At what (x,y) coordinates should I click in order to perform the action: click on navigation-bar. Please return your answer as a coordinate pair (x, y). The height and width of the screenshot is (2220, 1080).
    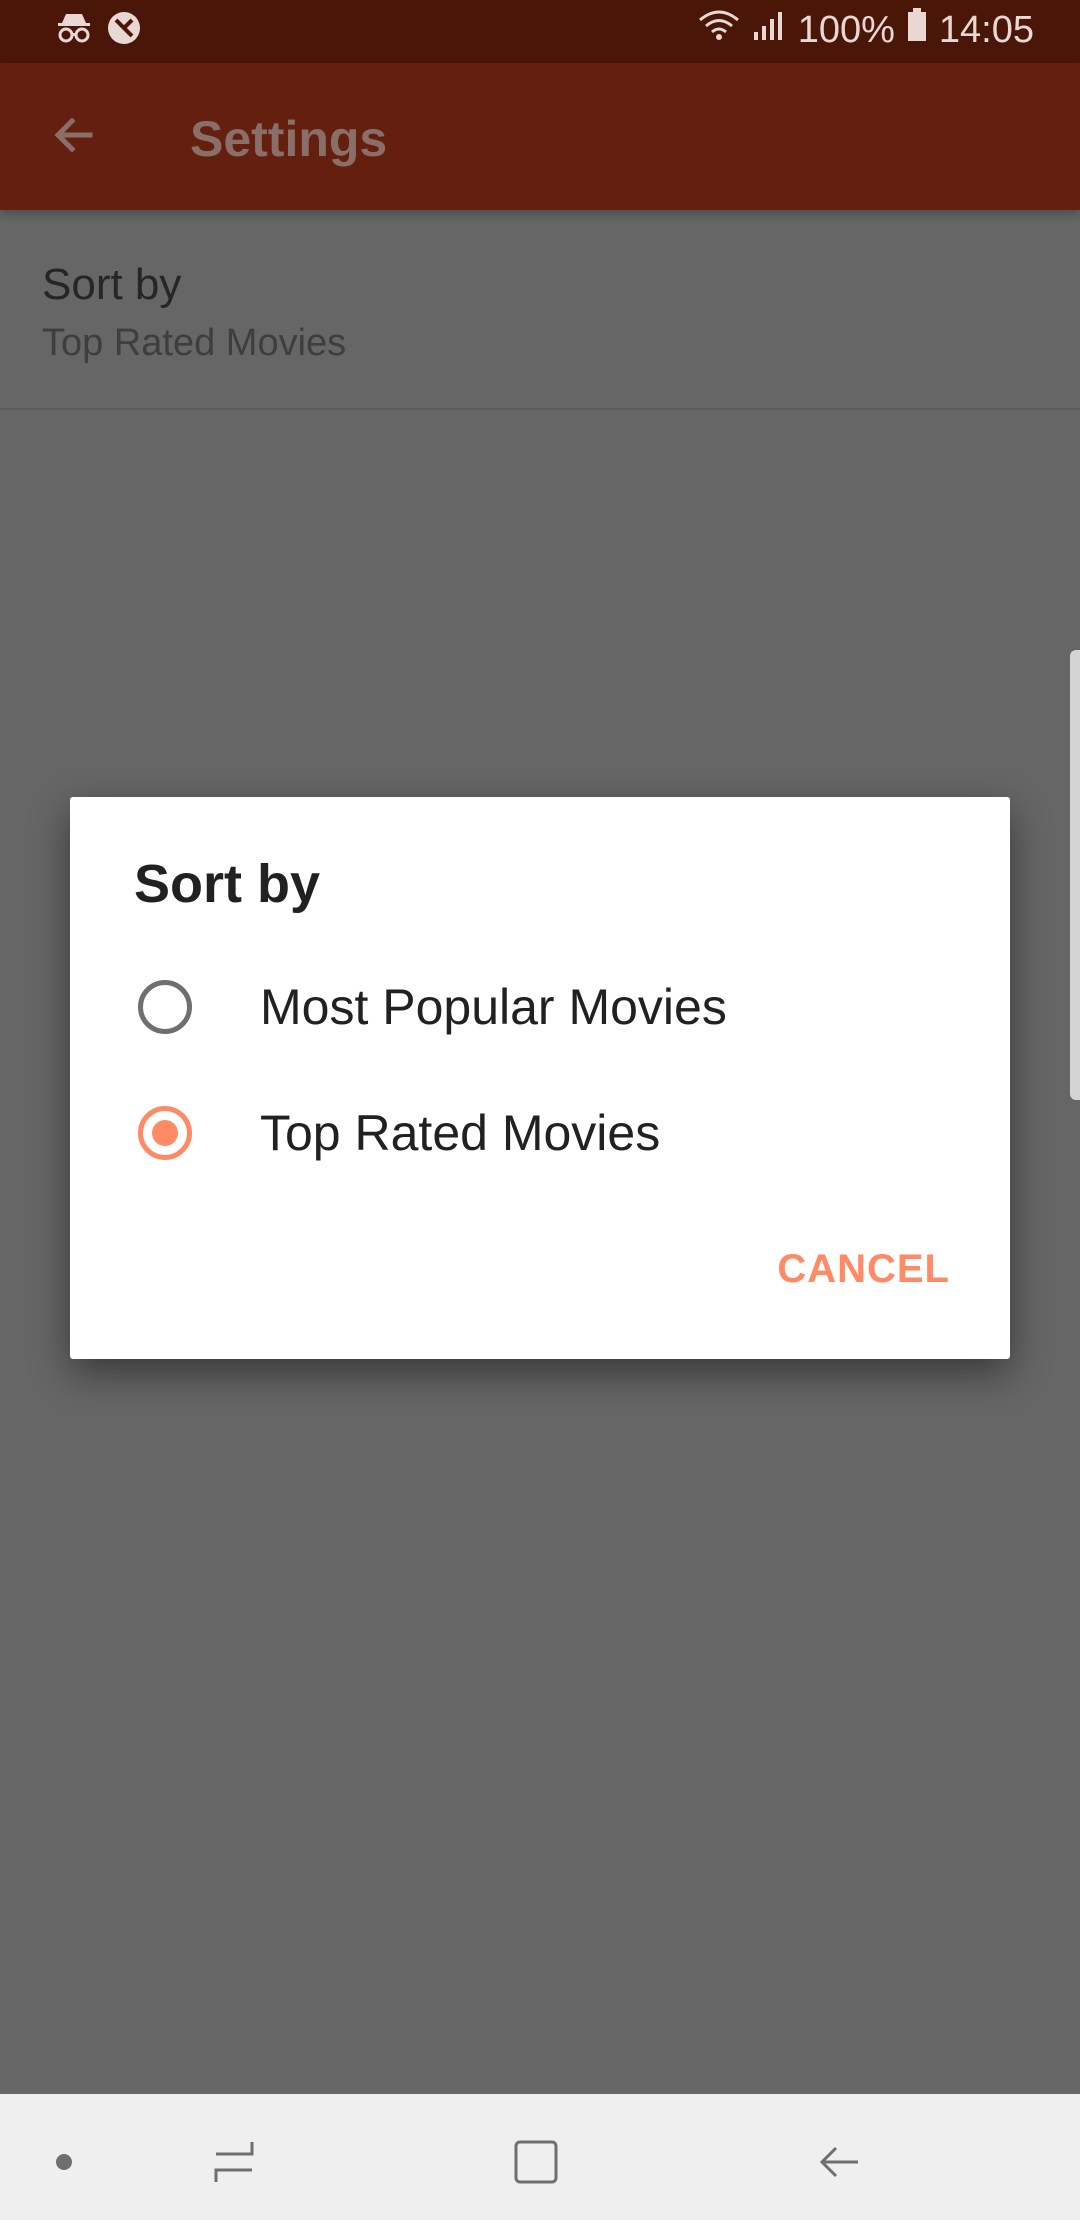
    Looking at the image, I should click on (540, 2157).